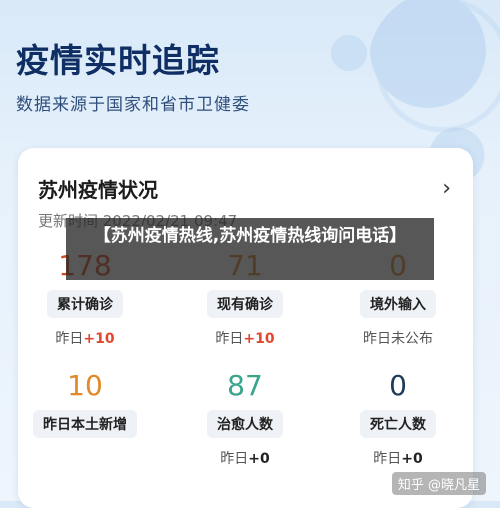 Image resolution: width=500 pixels, height=508 pixels. Describe the element at coordinates (245, 304) in the screenshot. I see `stat-label: 现有确诊` at that location.